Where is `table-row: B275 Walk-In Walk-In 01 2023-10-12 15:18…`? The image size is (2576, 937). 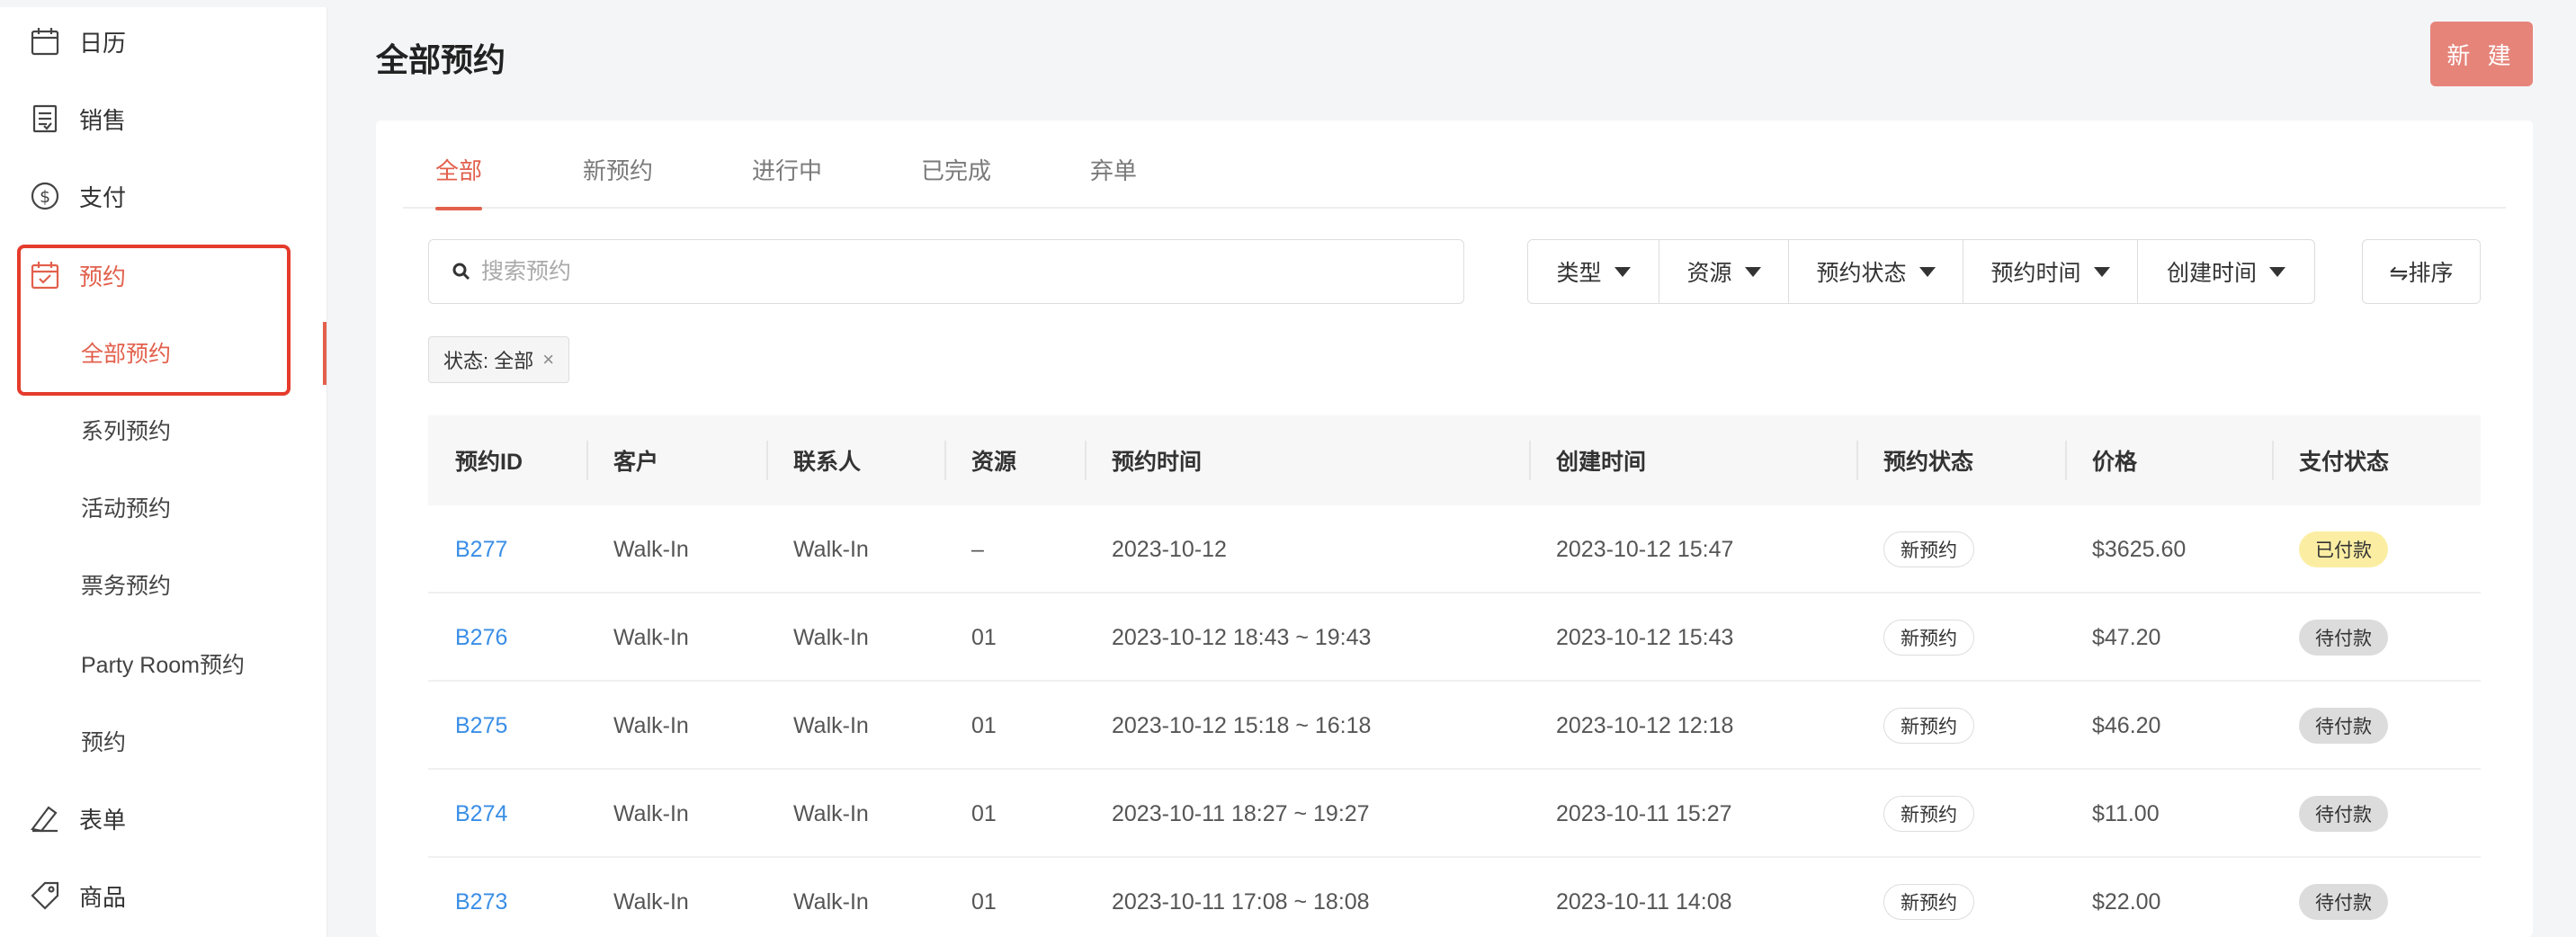 table-row: B275 Walk-In Walk-In 01 2023-10-12 15:18… is located at coordinates (1454, 726).